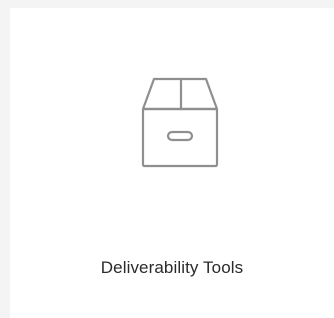  What do you see at coordinates (172, 267) in the screenshot?
I see `card-label: Deliverability Tools` at bounding box center [172, 267].